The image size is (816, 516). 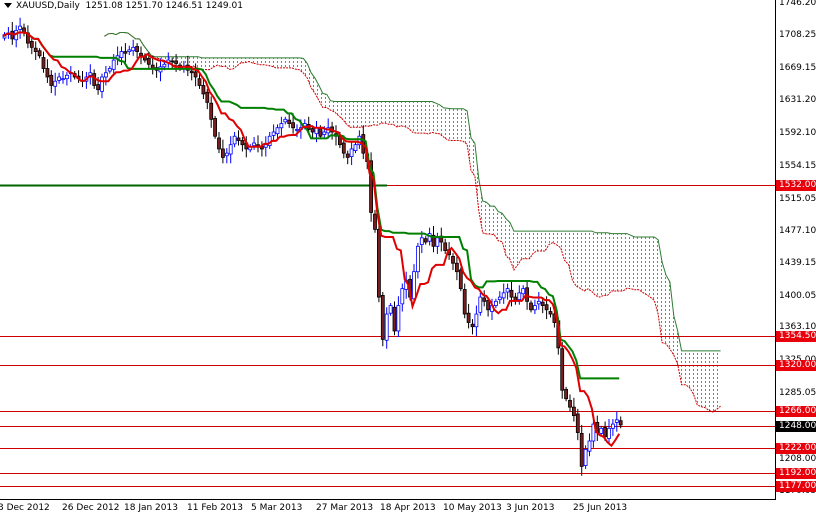 What do you see at coordinates (797, 165) in the screenshot?
I see `price-tick-label: 1554.15` at bounding box center [797, 165].